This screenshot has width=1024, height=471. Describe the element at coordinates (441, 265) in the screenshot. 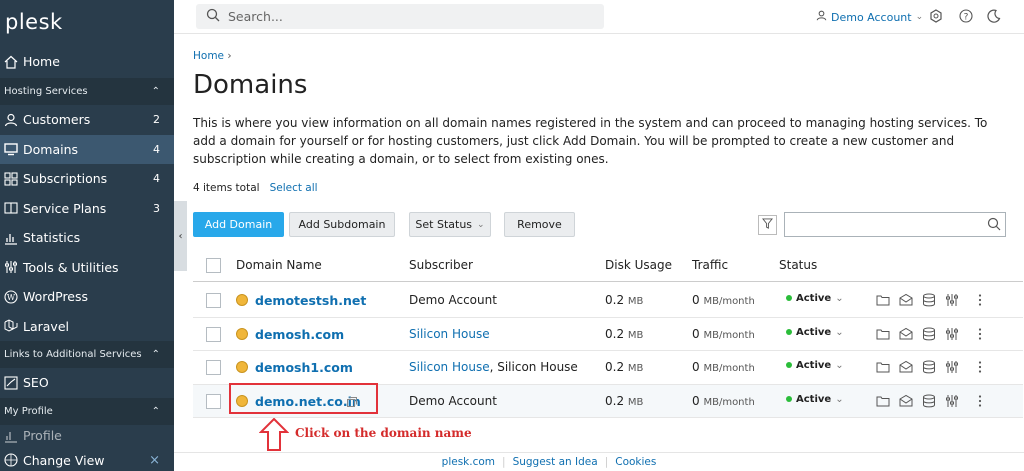

I see `column-subscriber: Subscriber` at that location.